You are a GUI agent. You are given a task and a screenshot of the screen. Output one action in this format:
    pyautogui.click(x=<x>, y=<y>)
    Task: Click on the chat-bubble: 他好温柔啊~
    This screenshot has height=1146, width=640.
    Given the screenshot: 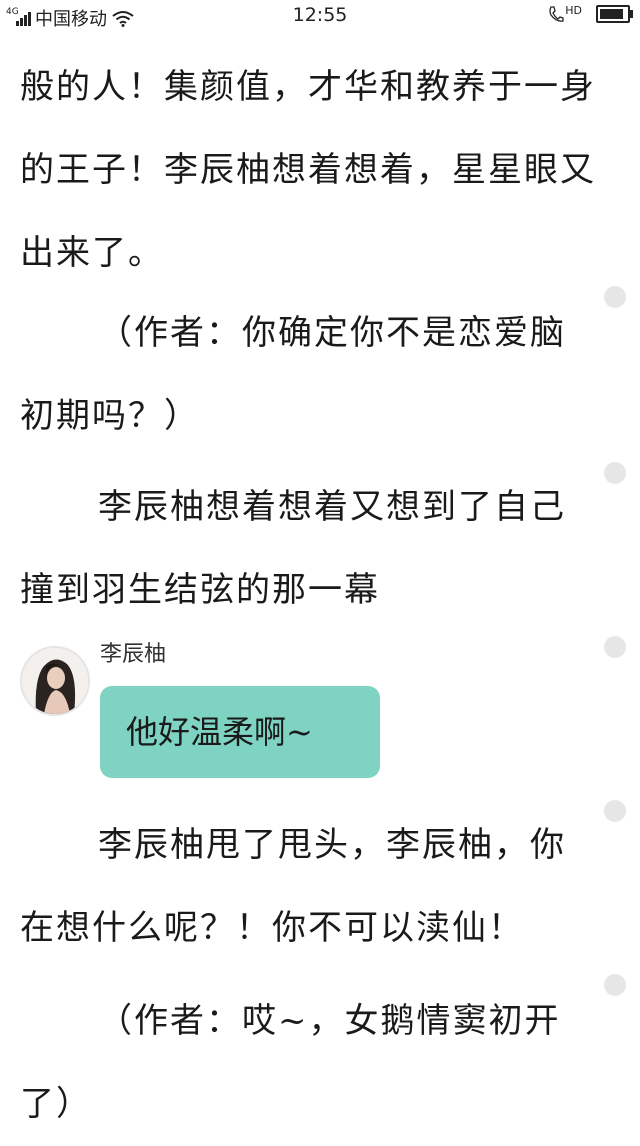 What is the action you would take?
    pyautogui.click(x=240, y=732)
    